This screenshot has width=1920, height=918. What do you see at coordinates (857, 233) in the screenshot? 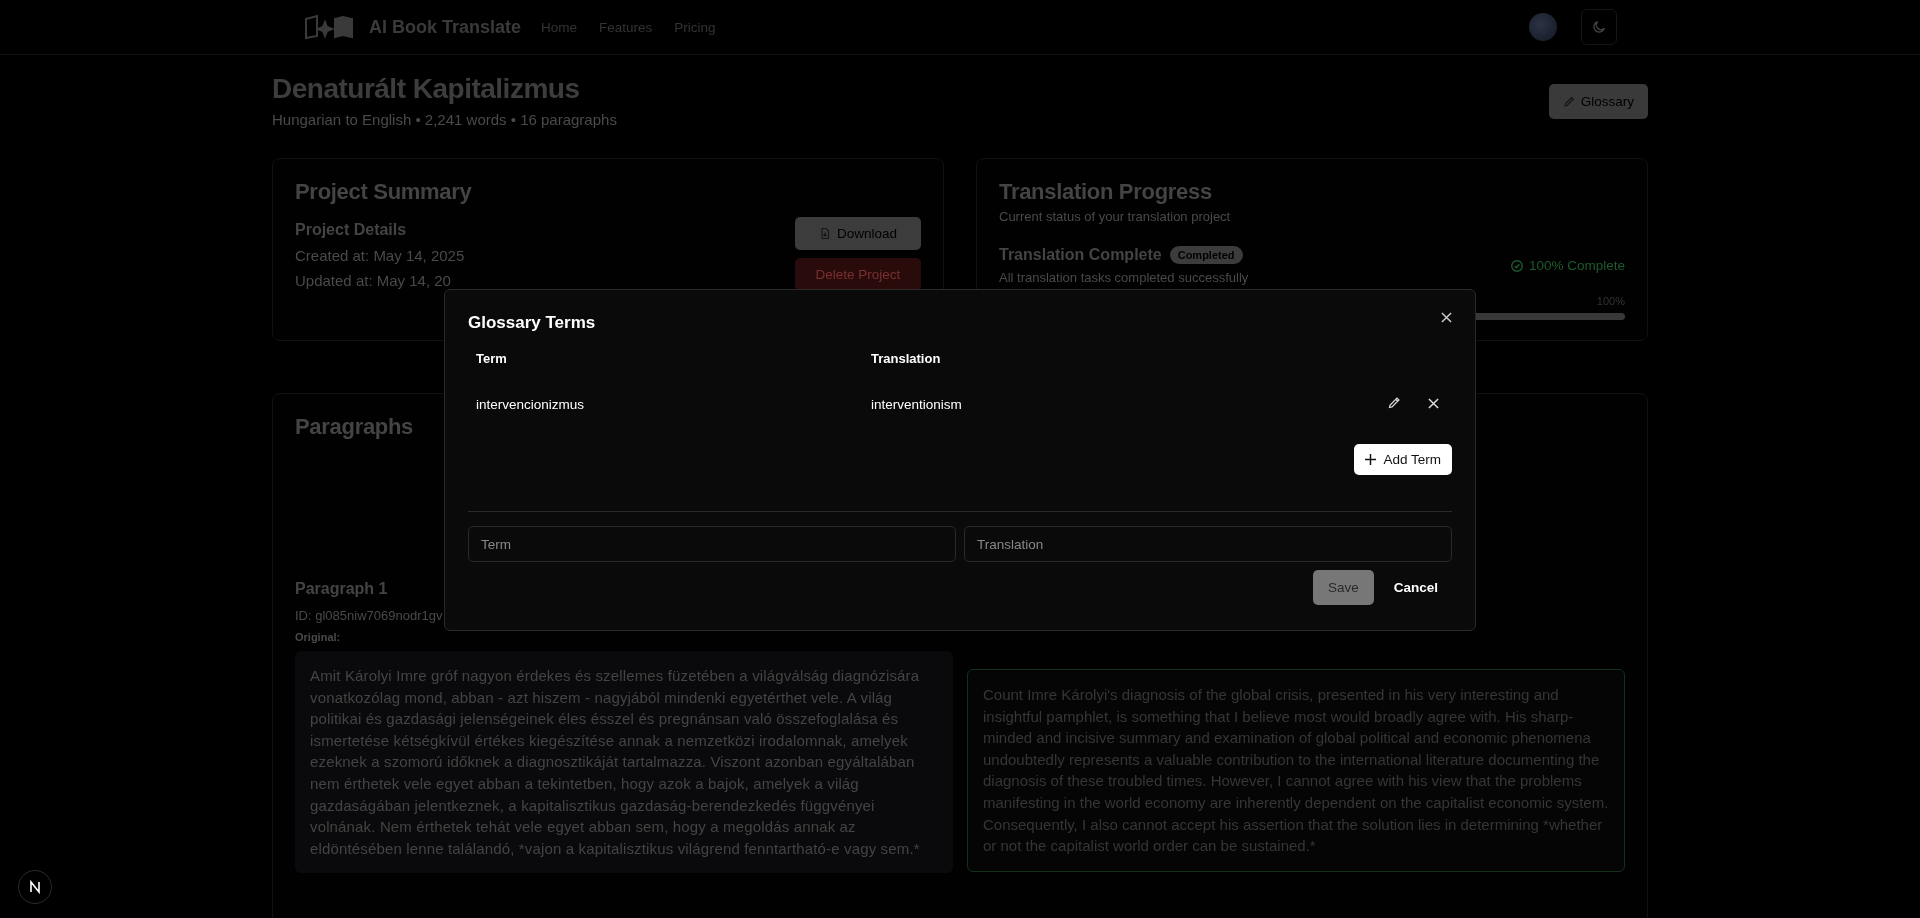
I see `download-button: Download` at bounding box center [857, 233].